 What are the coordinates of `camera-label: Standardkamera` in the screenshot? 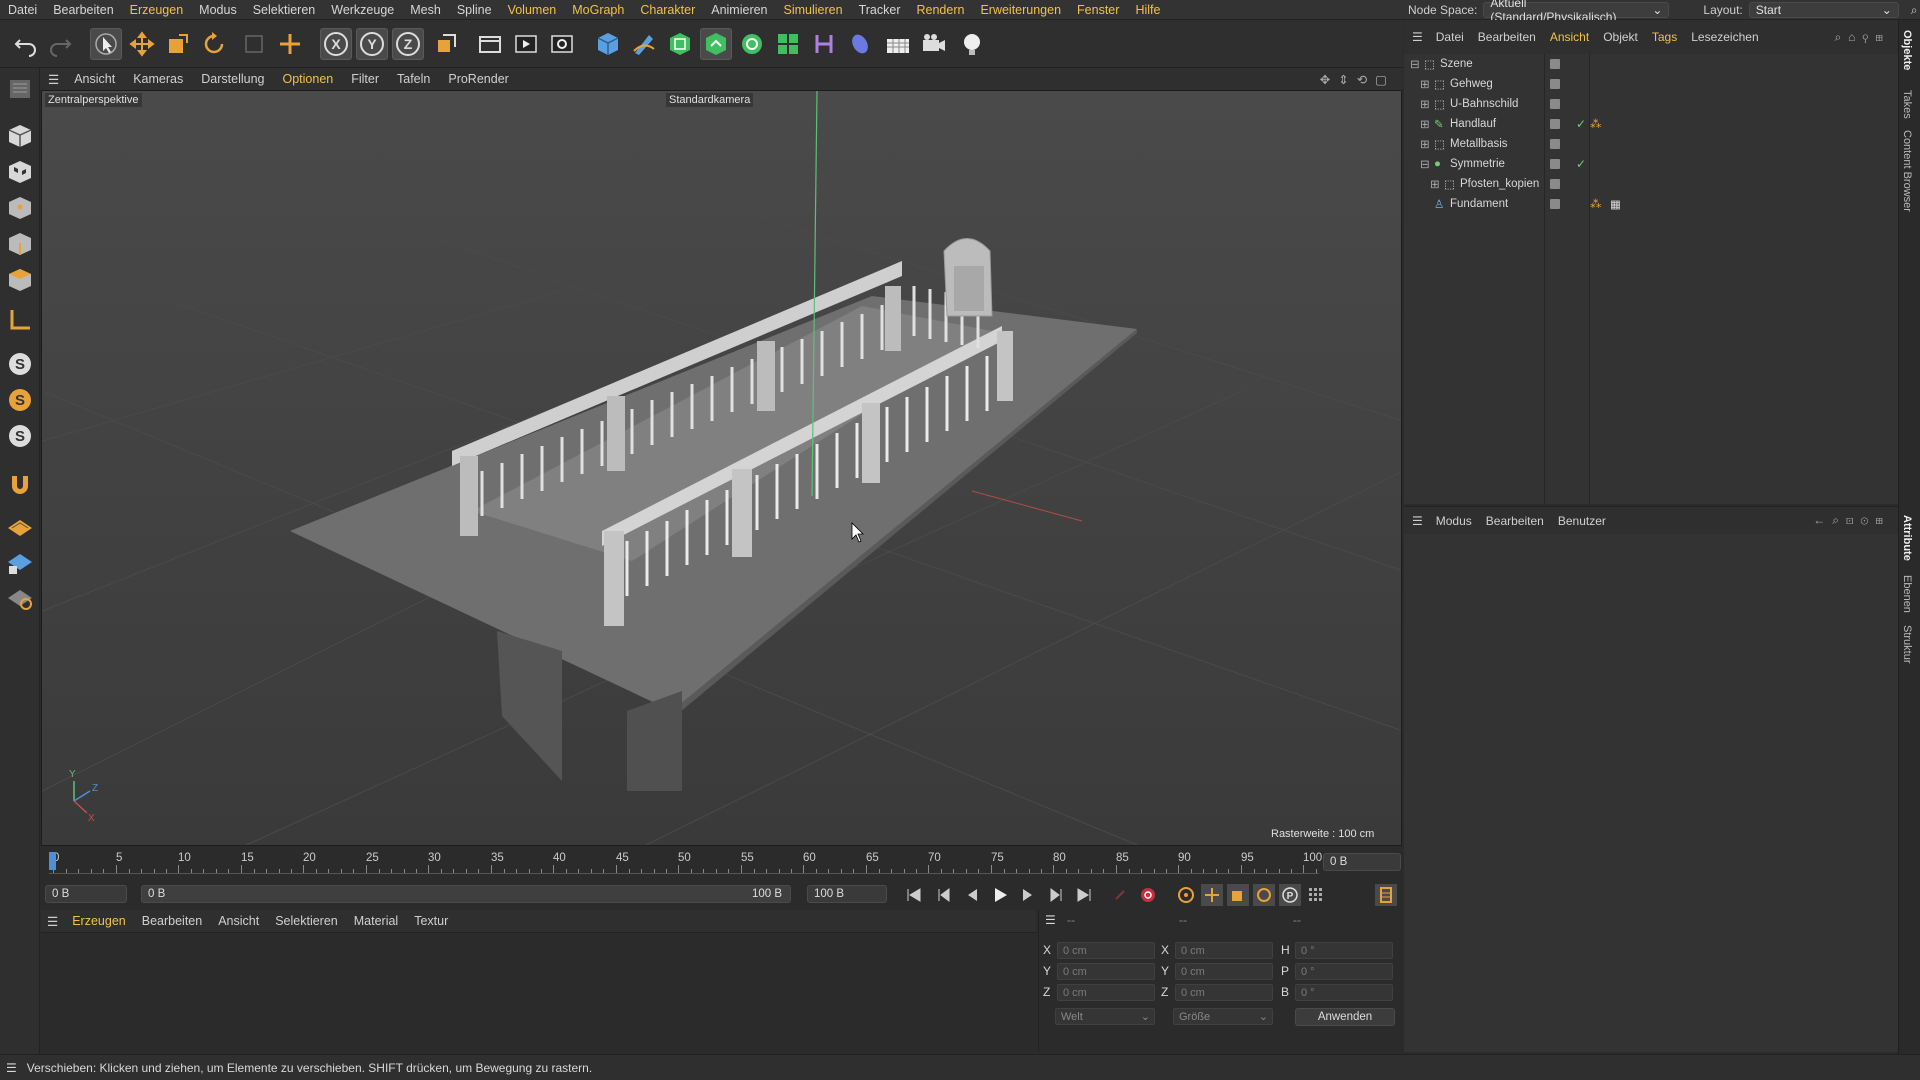 It's located at (710, 100).